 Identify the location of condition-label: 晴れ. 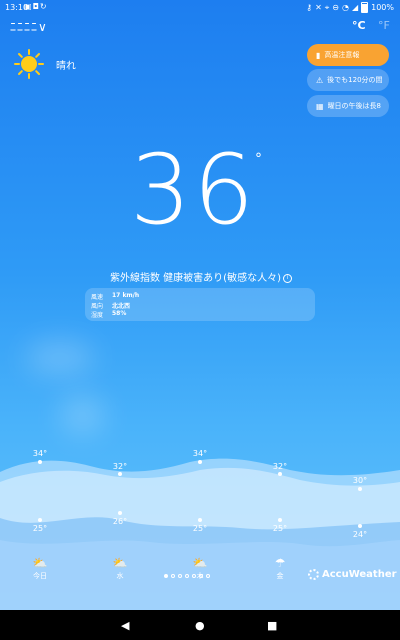
(66, 66).